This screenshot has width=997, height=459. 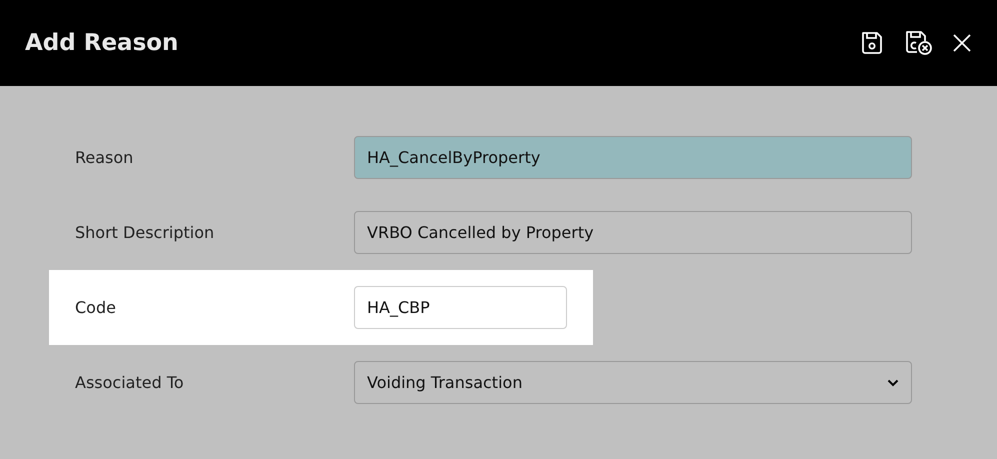 What do you see at coordinates (962, 43) in the screenshot?
I see `close-icon` at bounding box center [962, 43].